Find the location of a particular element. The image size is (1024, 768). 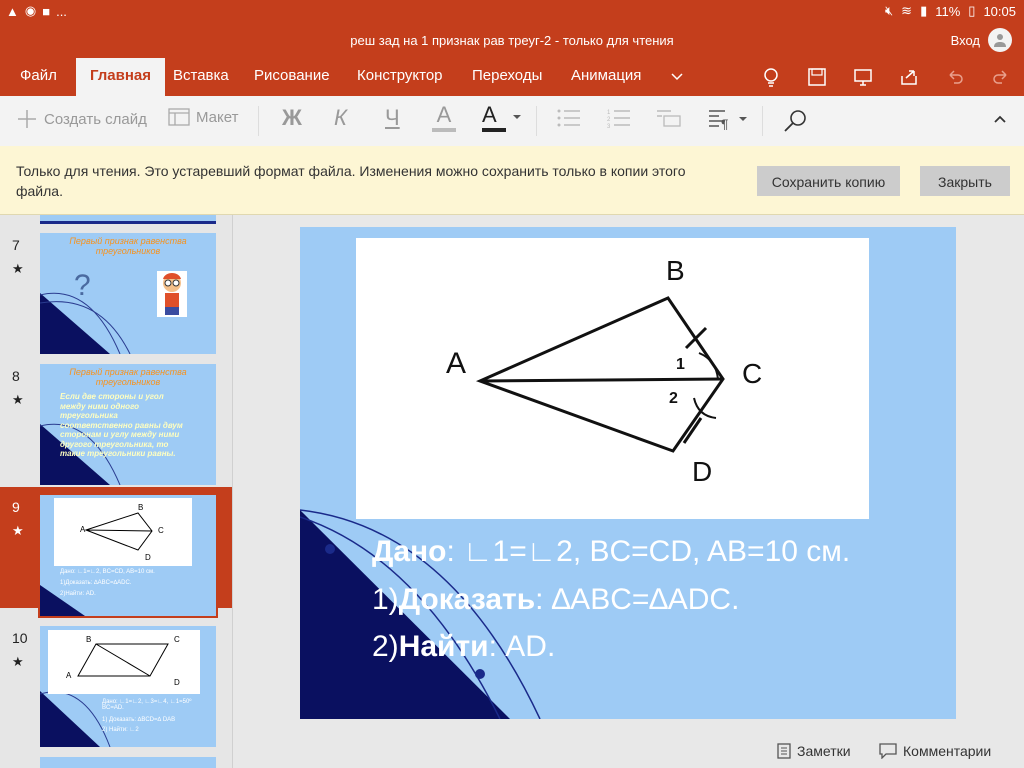

given-line: Дано: ∟1=∟2, BC=CD, AB=10 см. is located at coordinates (611, 552).